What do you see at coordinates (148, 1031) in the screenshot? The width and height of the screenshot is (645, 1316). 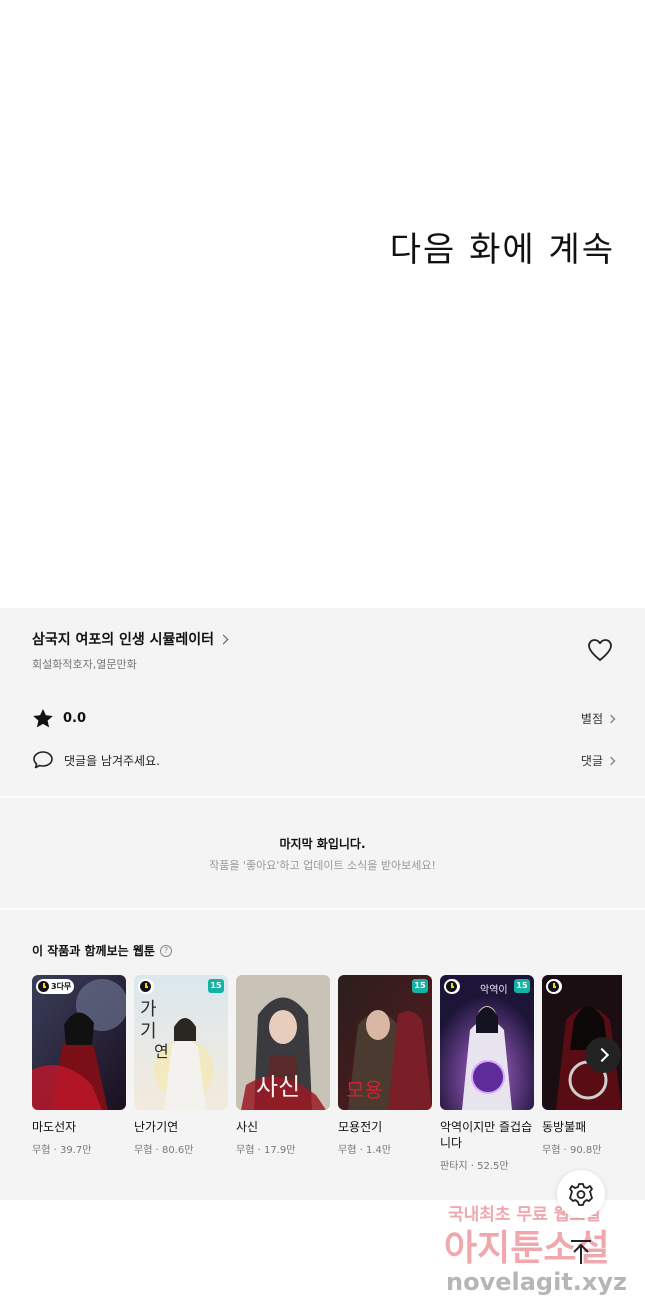 I see `svg-text: 기` at bounding box center [148, 1031].